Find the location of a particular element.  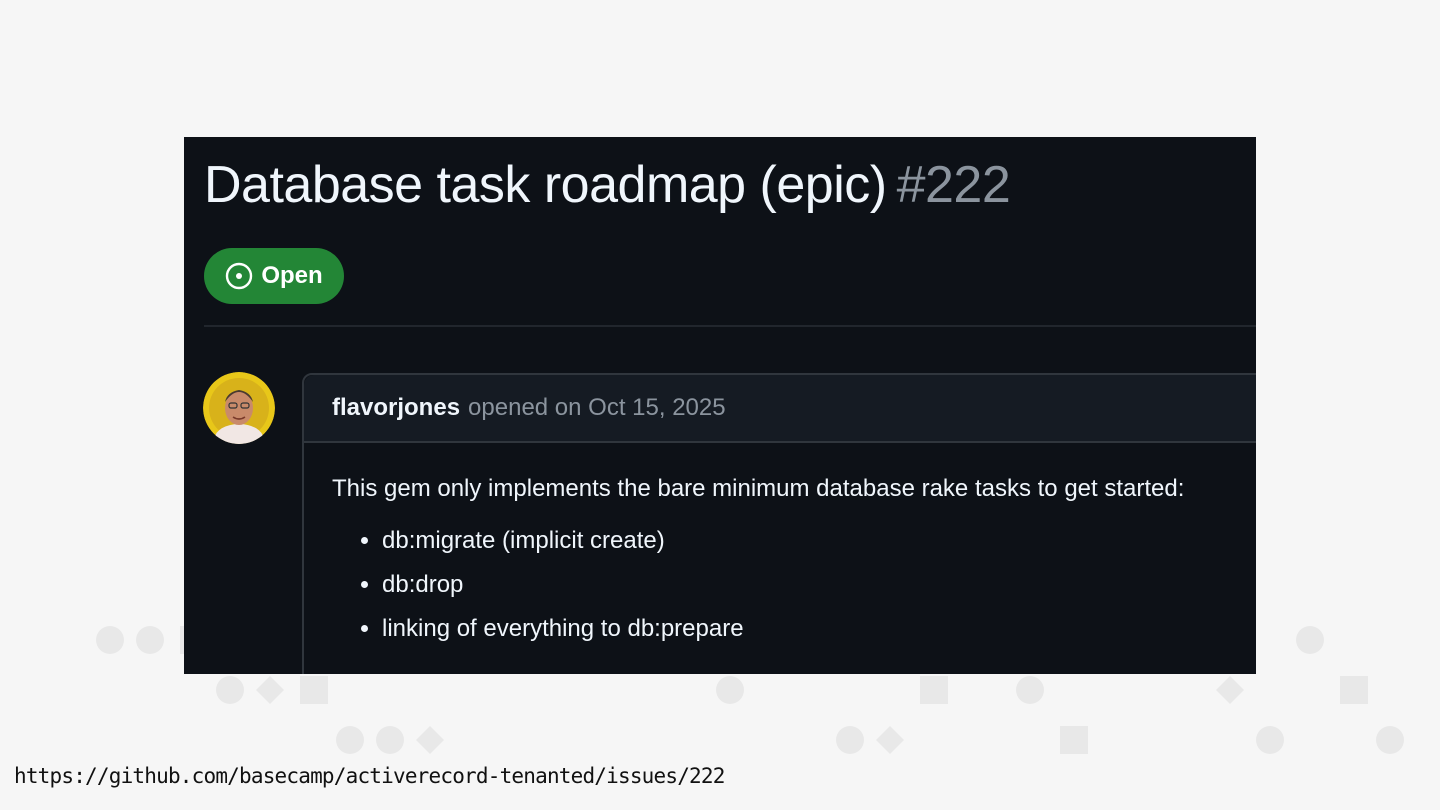

comment-meta: opened on Oct 15, 2025 is located at coordinates (597, 407).